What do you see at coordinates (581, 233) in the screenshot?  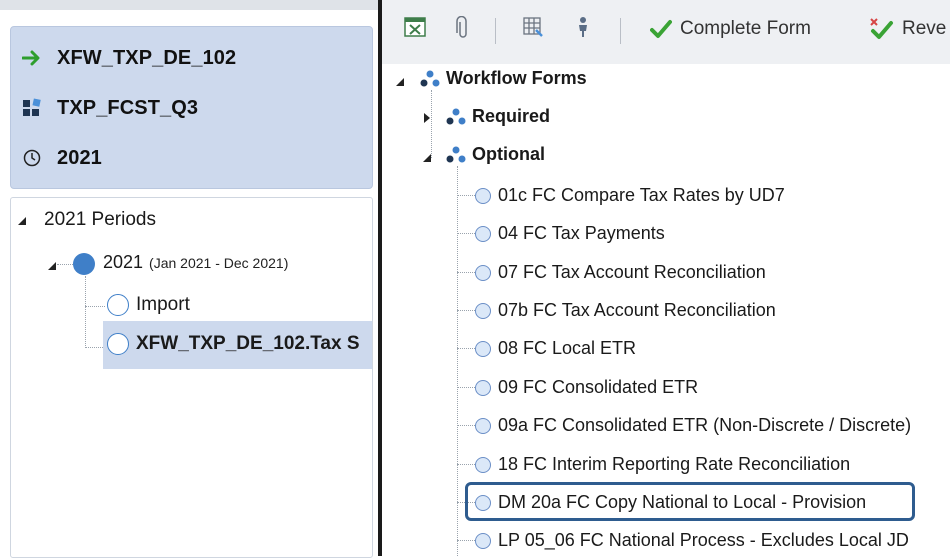 I see `form-item-label: 04 FC Tax Payments` at bounding box center [581, 233].